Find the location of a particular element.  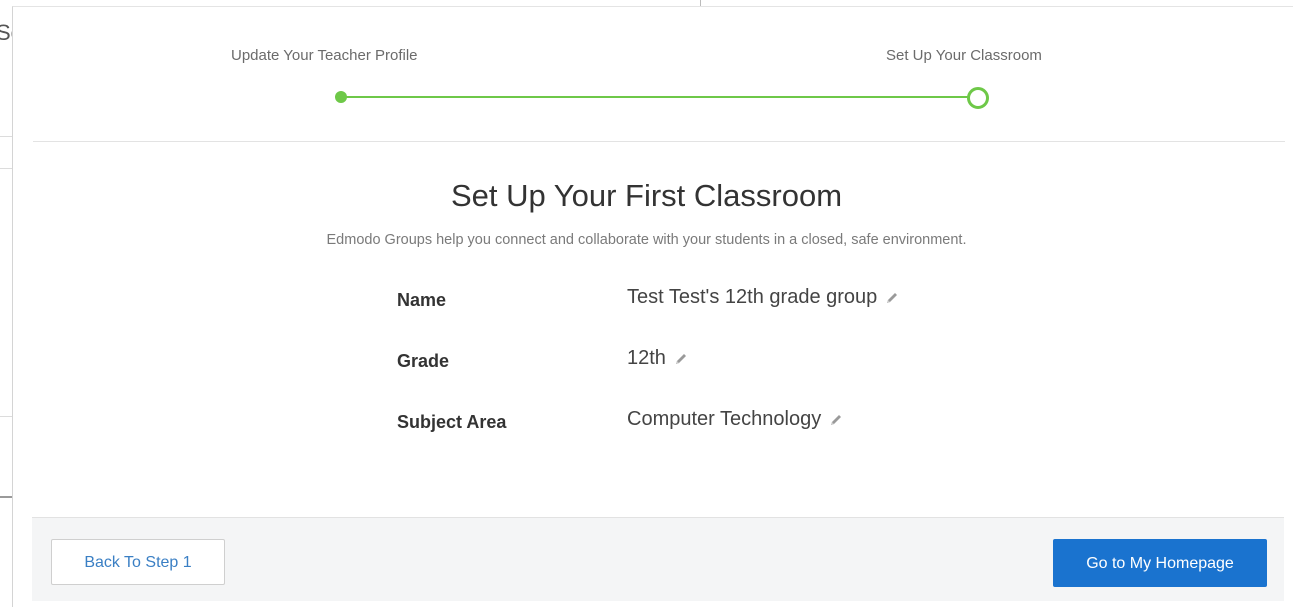

subject-area-value: Computer Technology is located at coordinates (735, 419).